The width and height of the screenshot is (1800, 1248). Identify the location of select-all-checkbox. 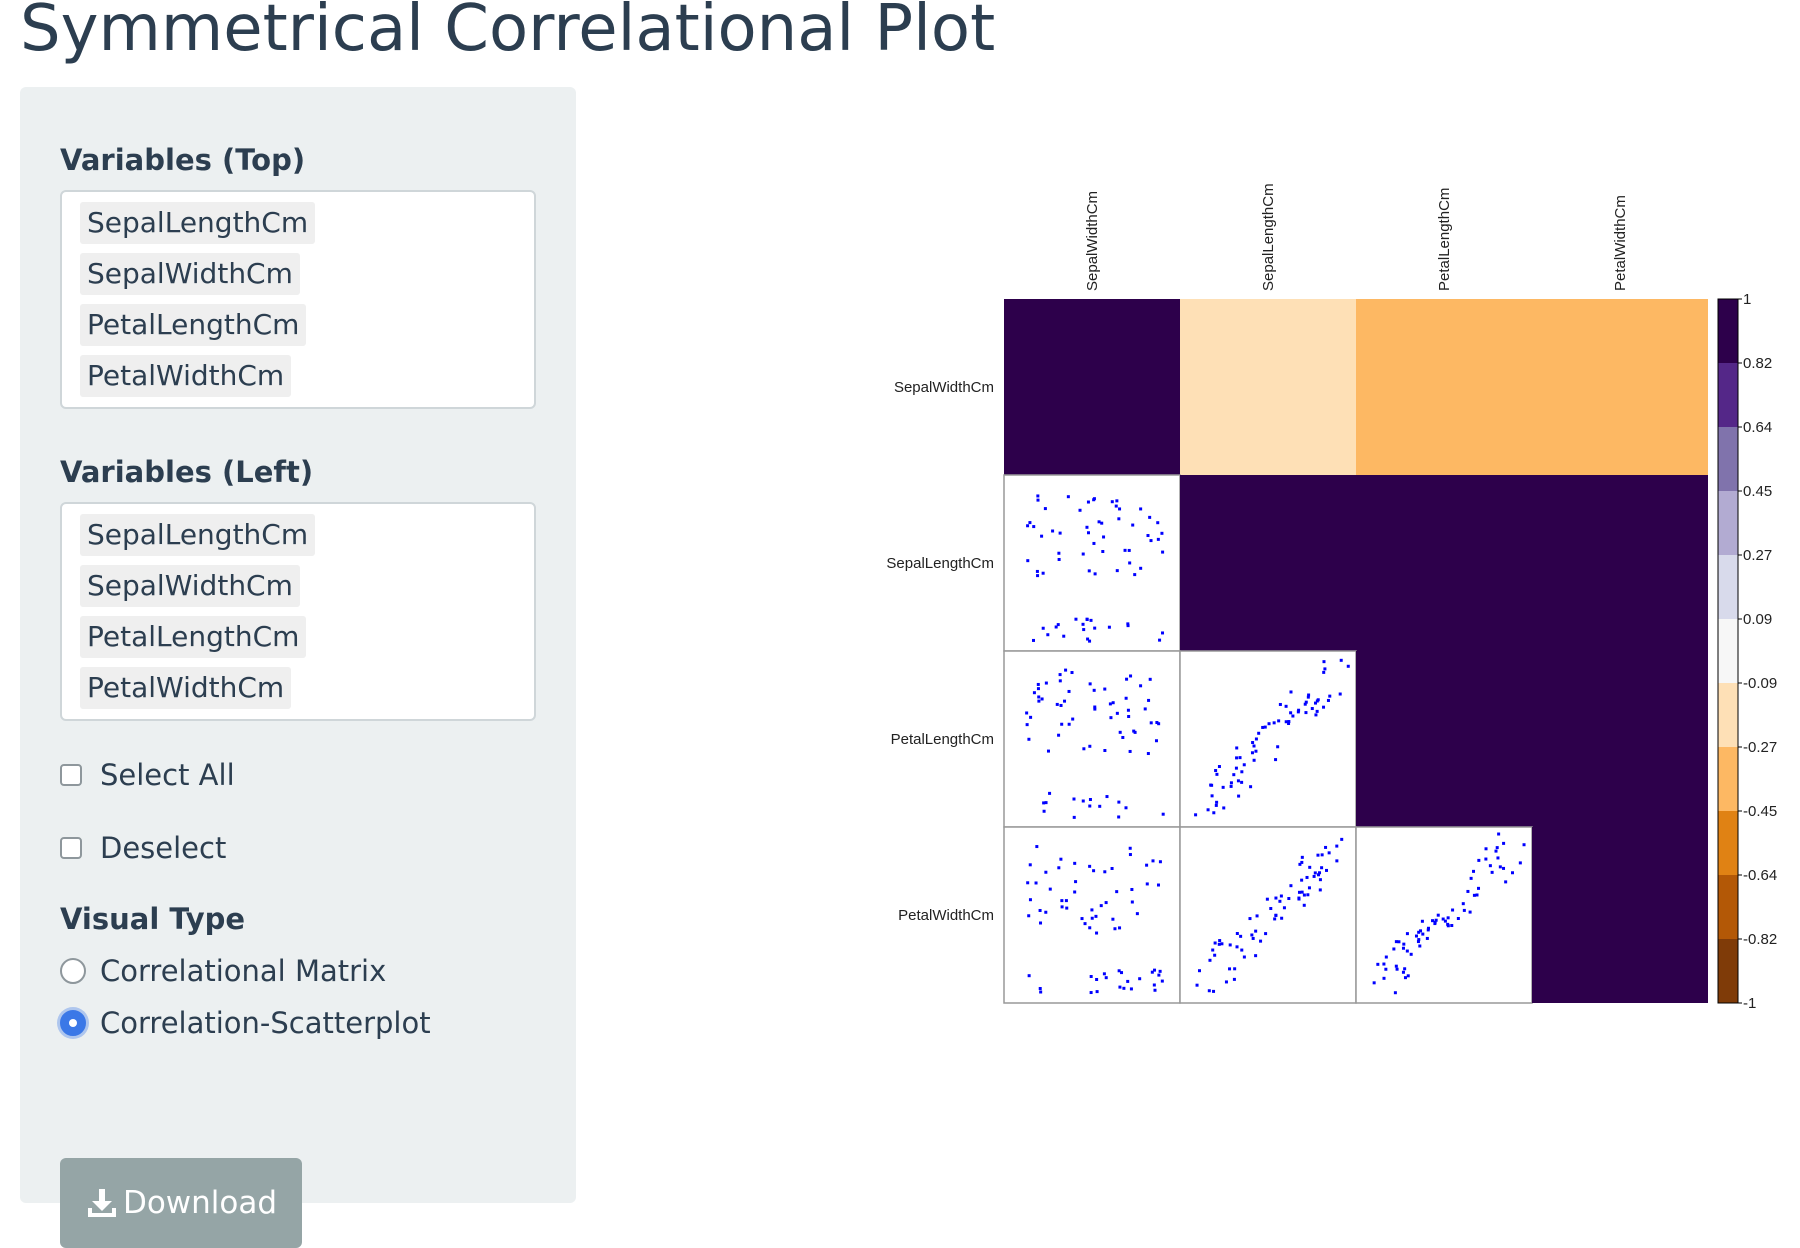
(71, 775).